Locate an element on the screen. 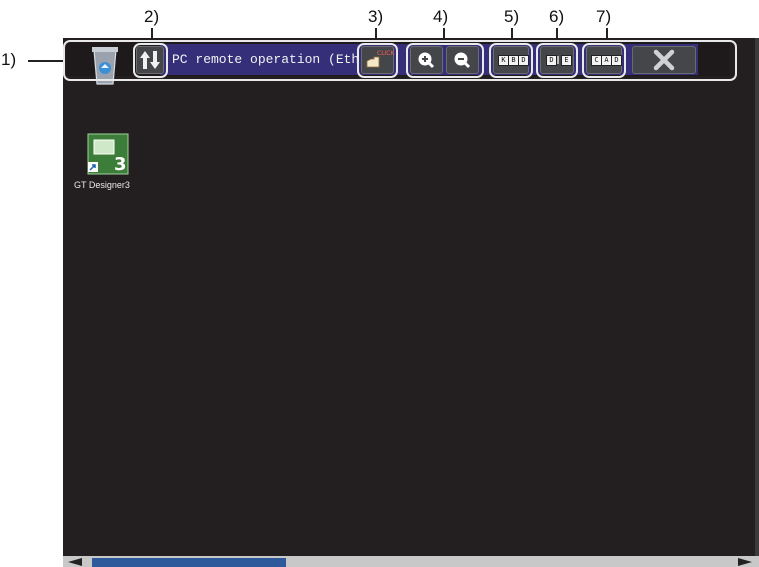 The image size is (759, 567). frame-5-keyboard is located at coordinates (511, 60).